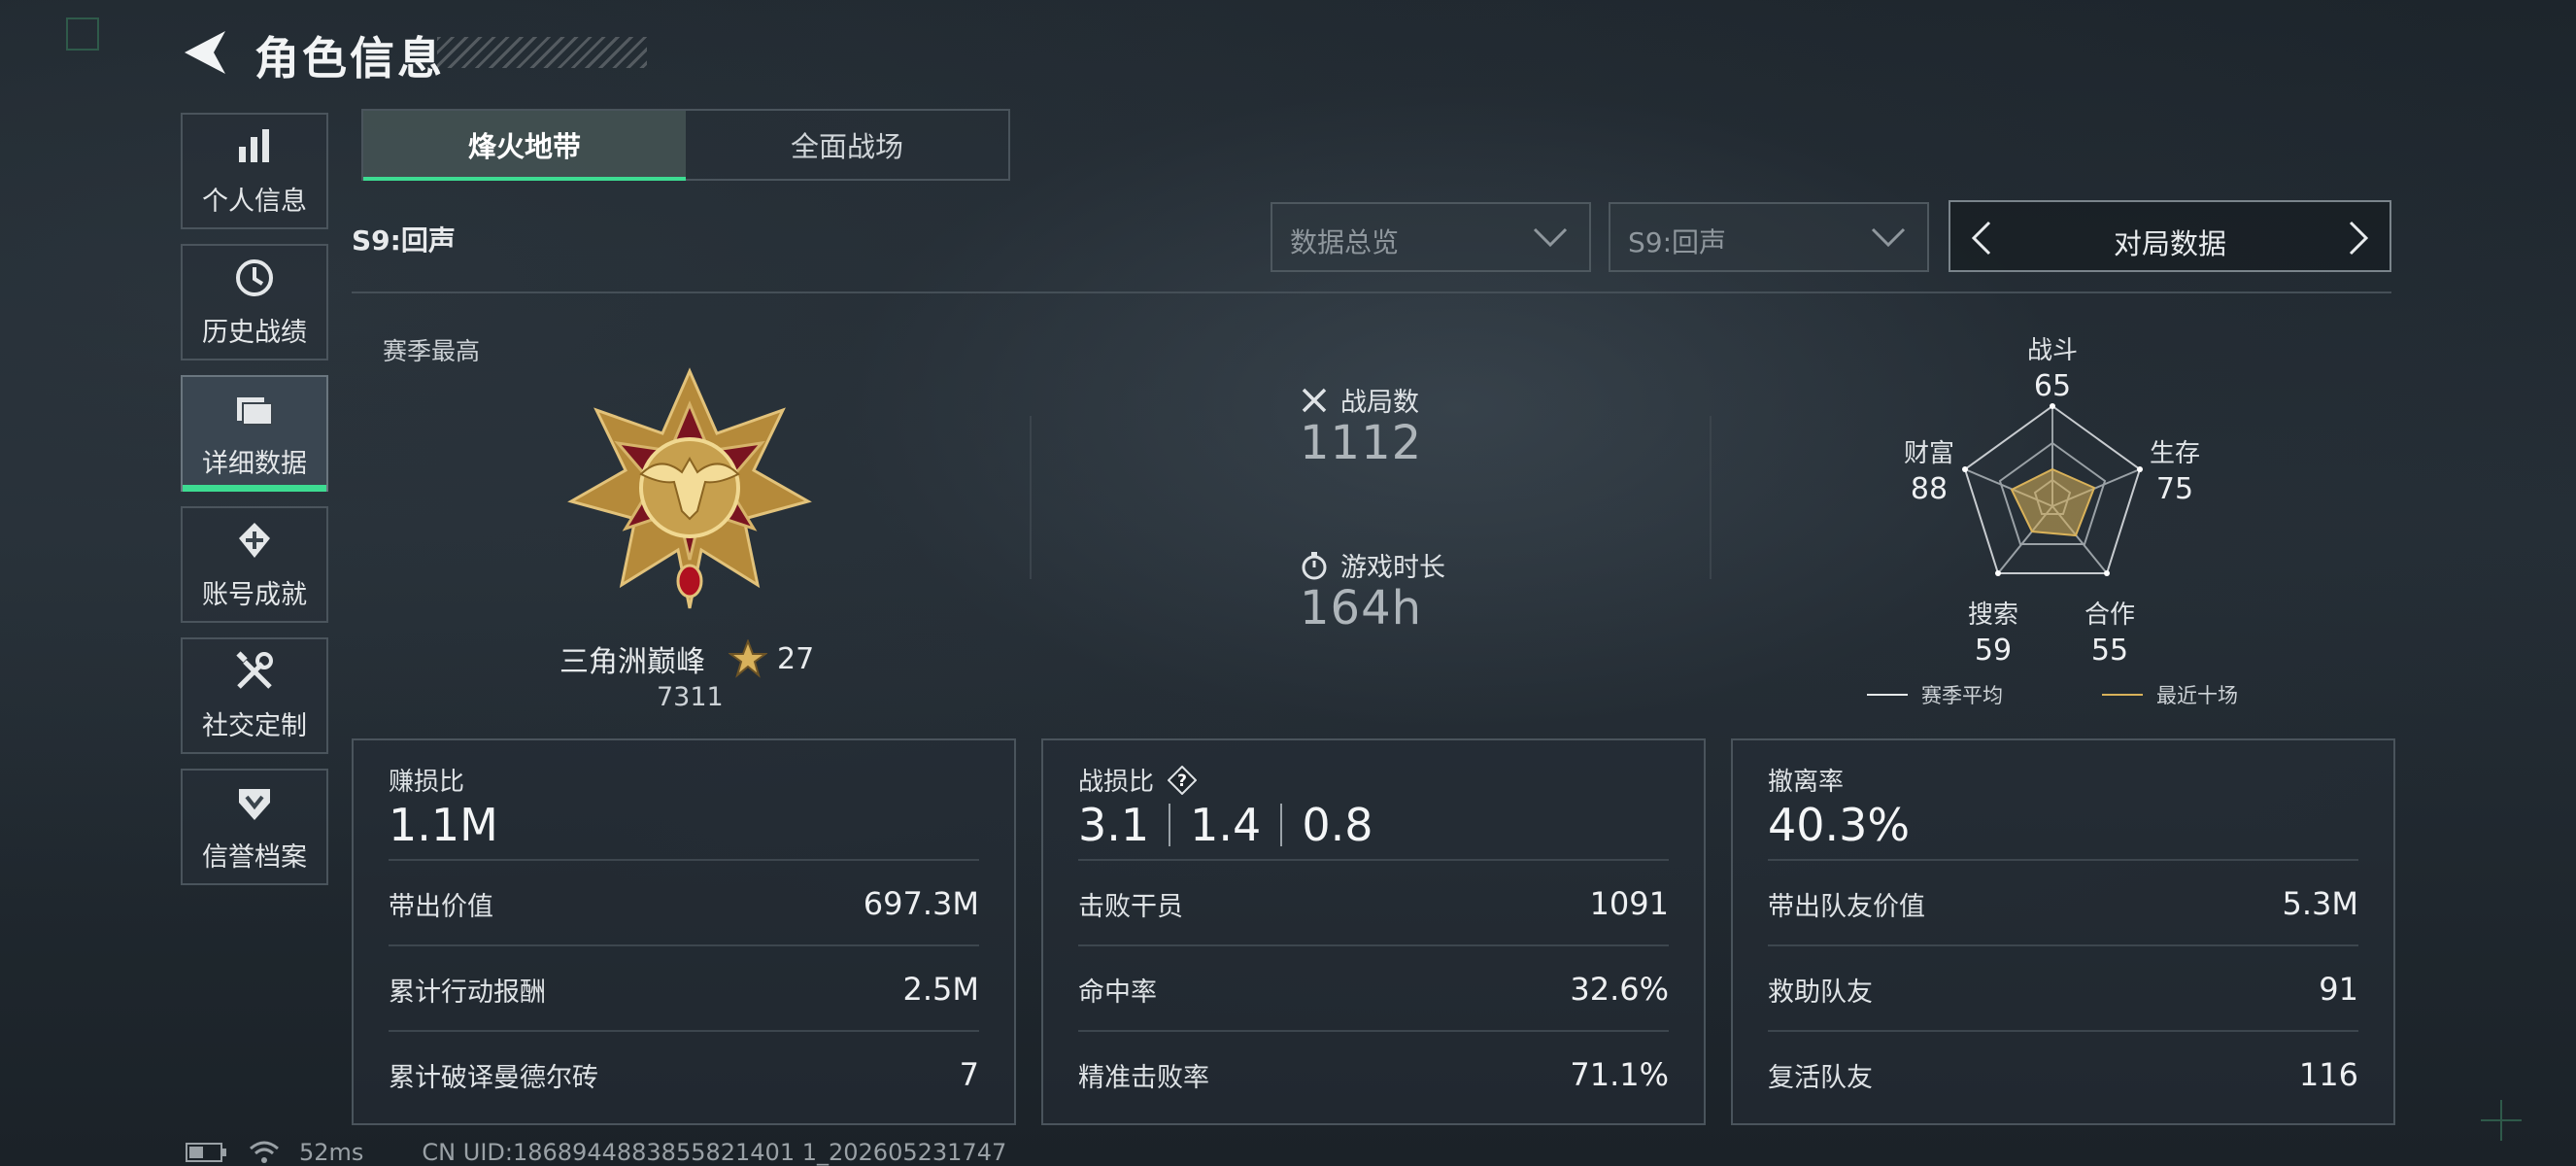 This screenshot has height=1166, width=2576. I want to click on folder-icon, so click(255, 411).